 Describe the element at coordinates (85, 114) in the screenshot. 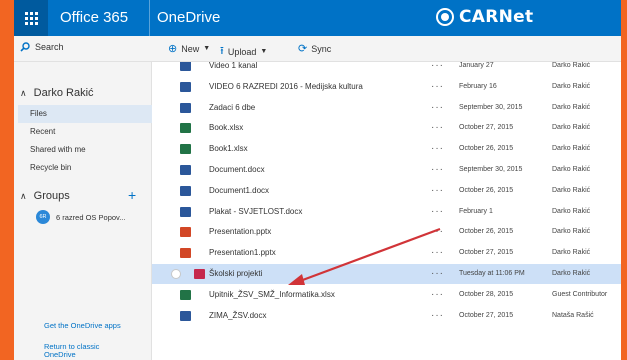

I see `nav-files: Files` at that location.